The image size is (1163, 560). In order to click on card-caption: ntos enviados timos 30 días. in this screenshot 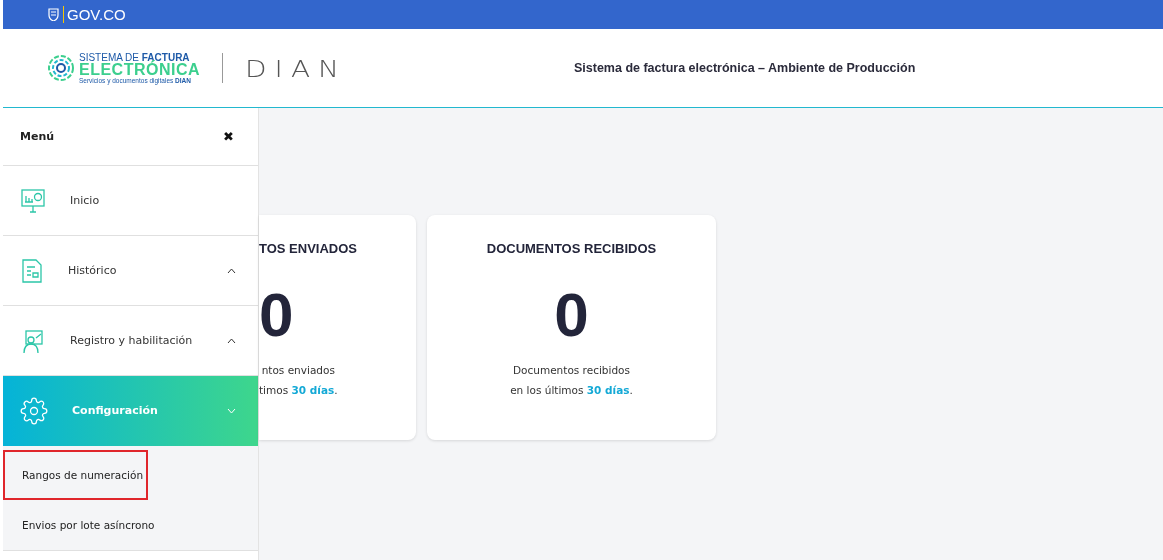, I will do `click(298, 380)`.